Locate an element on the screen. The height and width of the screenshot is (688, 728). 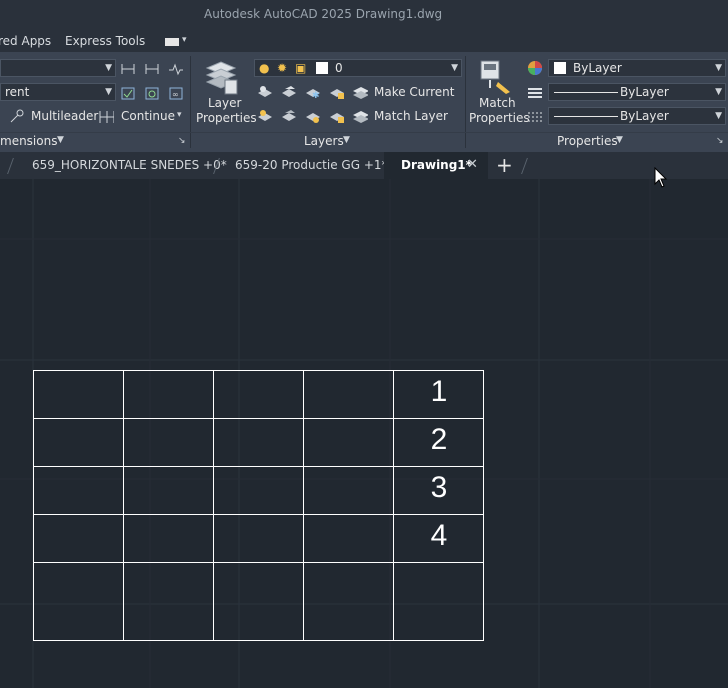
layer-properties-label-1: Layer is located at coordinates (224, 103).